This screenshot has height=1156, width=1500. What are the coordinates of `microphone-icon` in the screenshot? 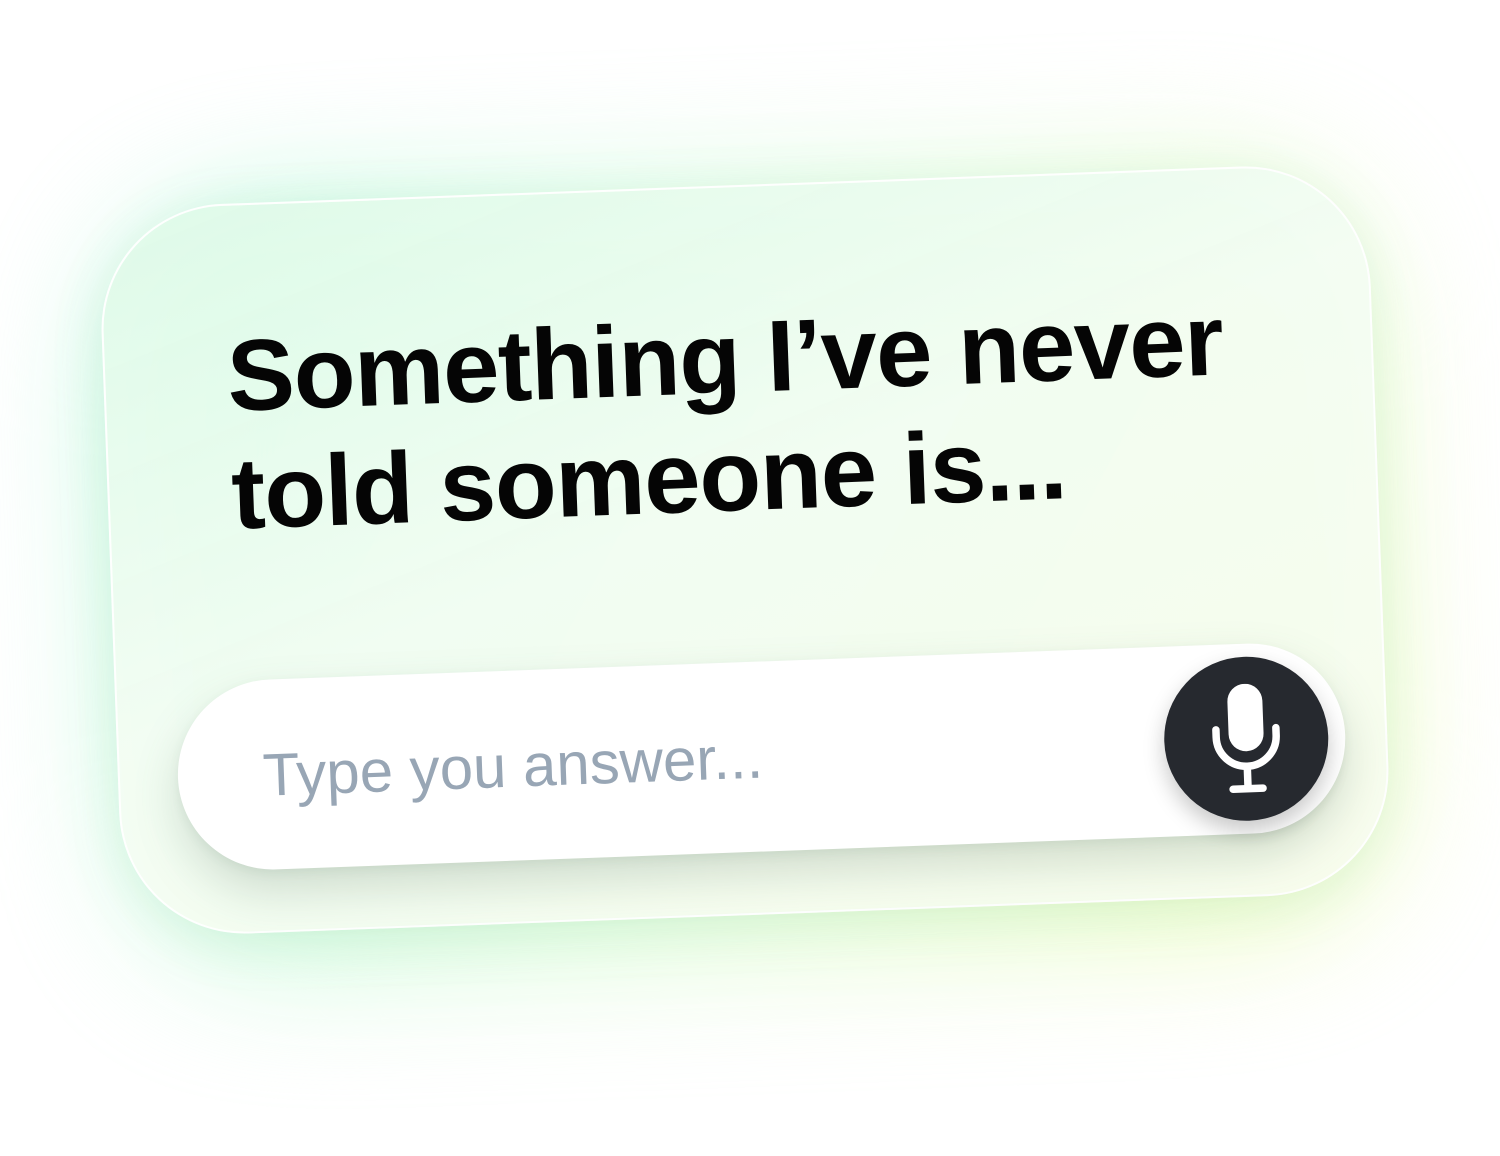 It's located at (1246, 738).